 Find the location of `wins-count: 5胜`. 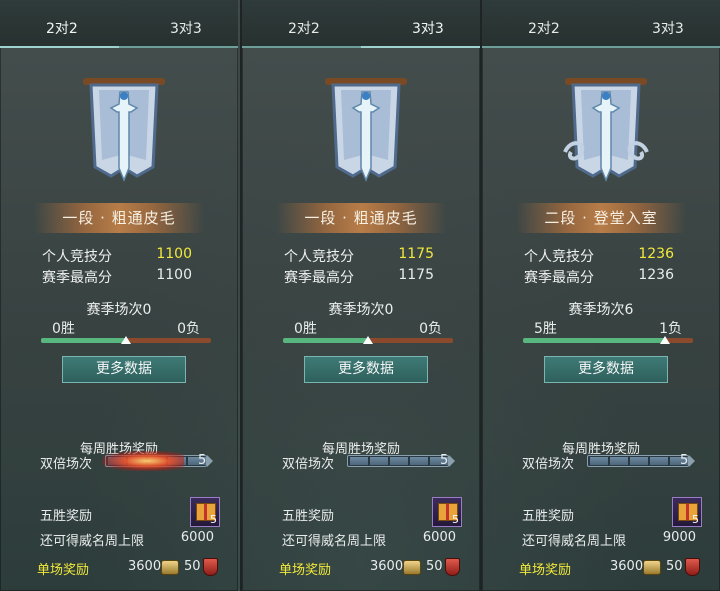

wins-count: 5胜 is located at coordinates (545, 329).